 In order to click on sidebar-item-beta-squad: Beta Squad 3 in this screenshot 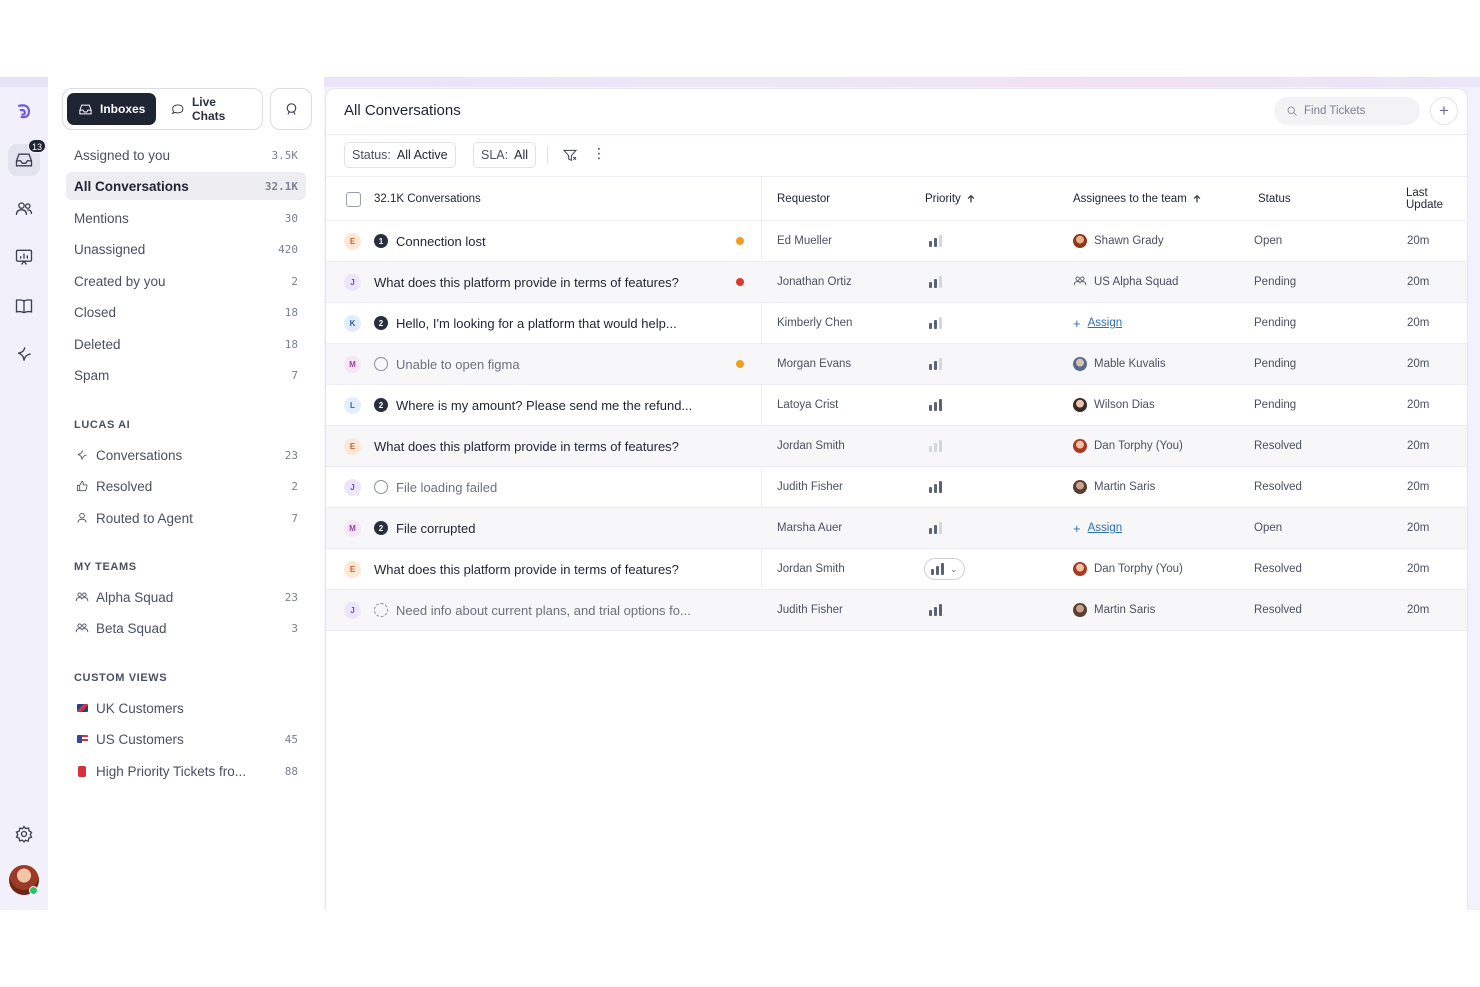, I will do `click(186, 628)`.